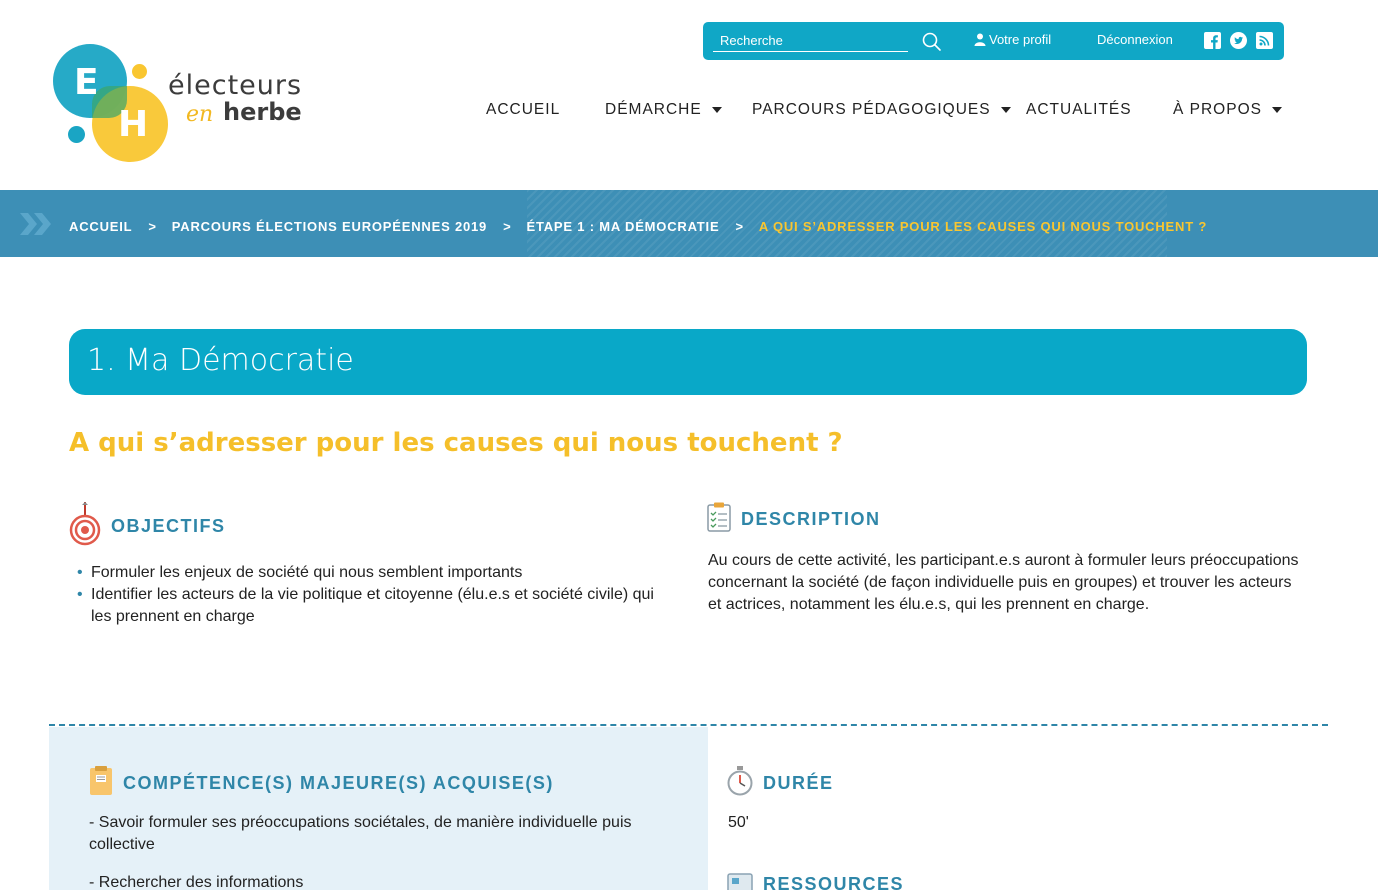  Describe the element at coordinates (235, 85) in the screenshot. I see `logo-word-electeurs: électeurs` at that location.